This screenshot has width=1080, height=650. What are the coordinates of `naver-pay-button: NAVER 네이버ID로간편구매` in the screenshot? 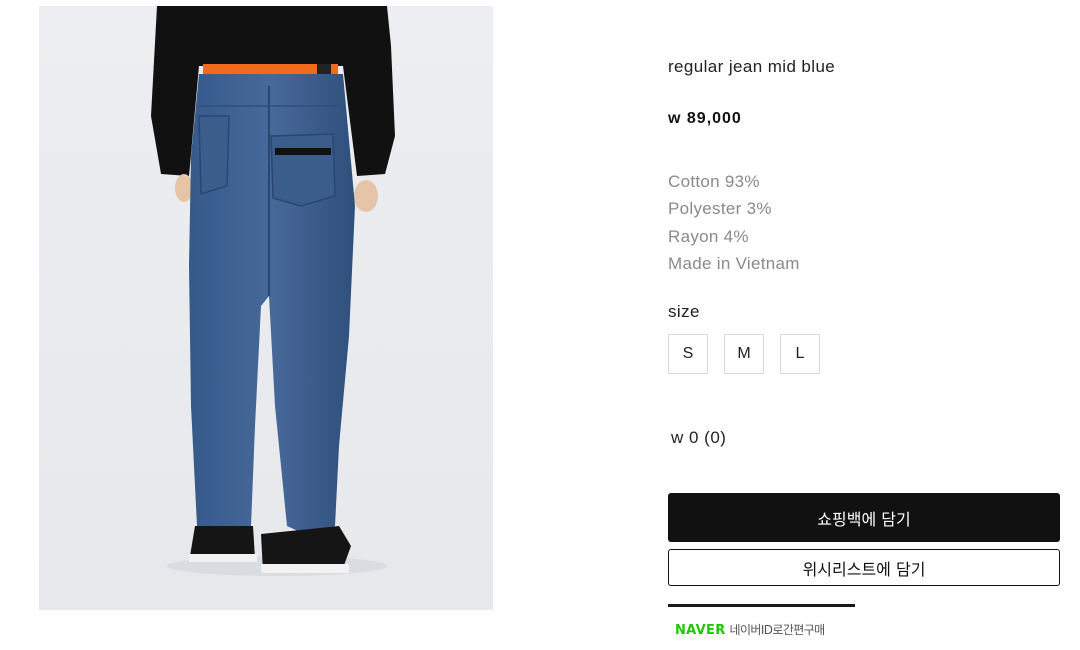 It's located at (750, 629).